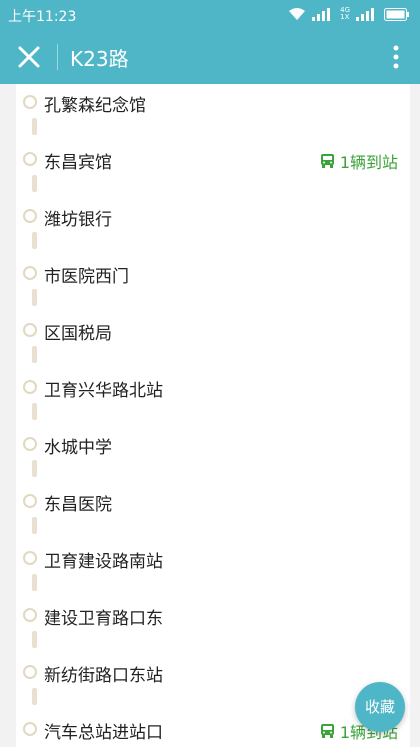 The width and height of the screenshot is (420, 747). I want to click on stop-name: 孔繁森纪念馆, so click(95, 106).